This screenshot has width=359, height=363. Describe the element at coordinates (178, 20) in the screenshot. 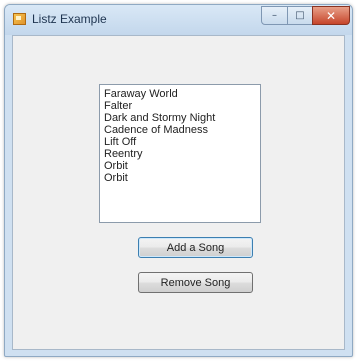

I see `title-bar: Listz Example – □ ✕` at that location.